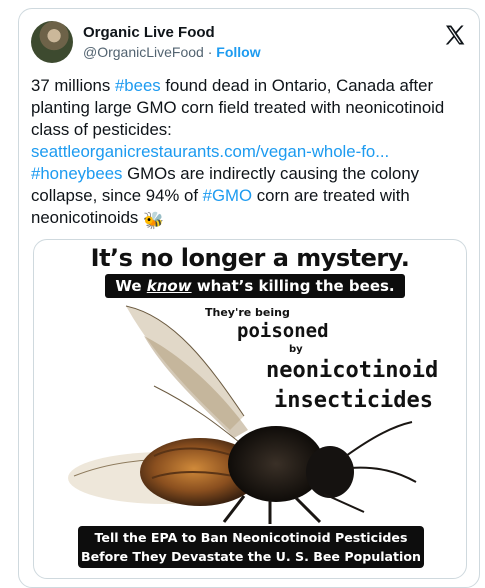 The width and height of the screenshot is (485, 588). I want to click on follow-button: Follow, so click(238, 52).